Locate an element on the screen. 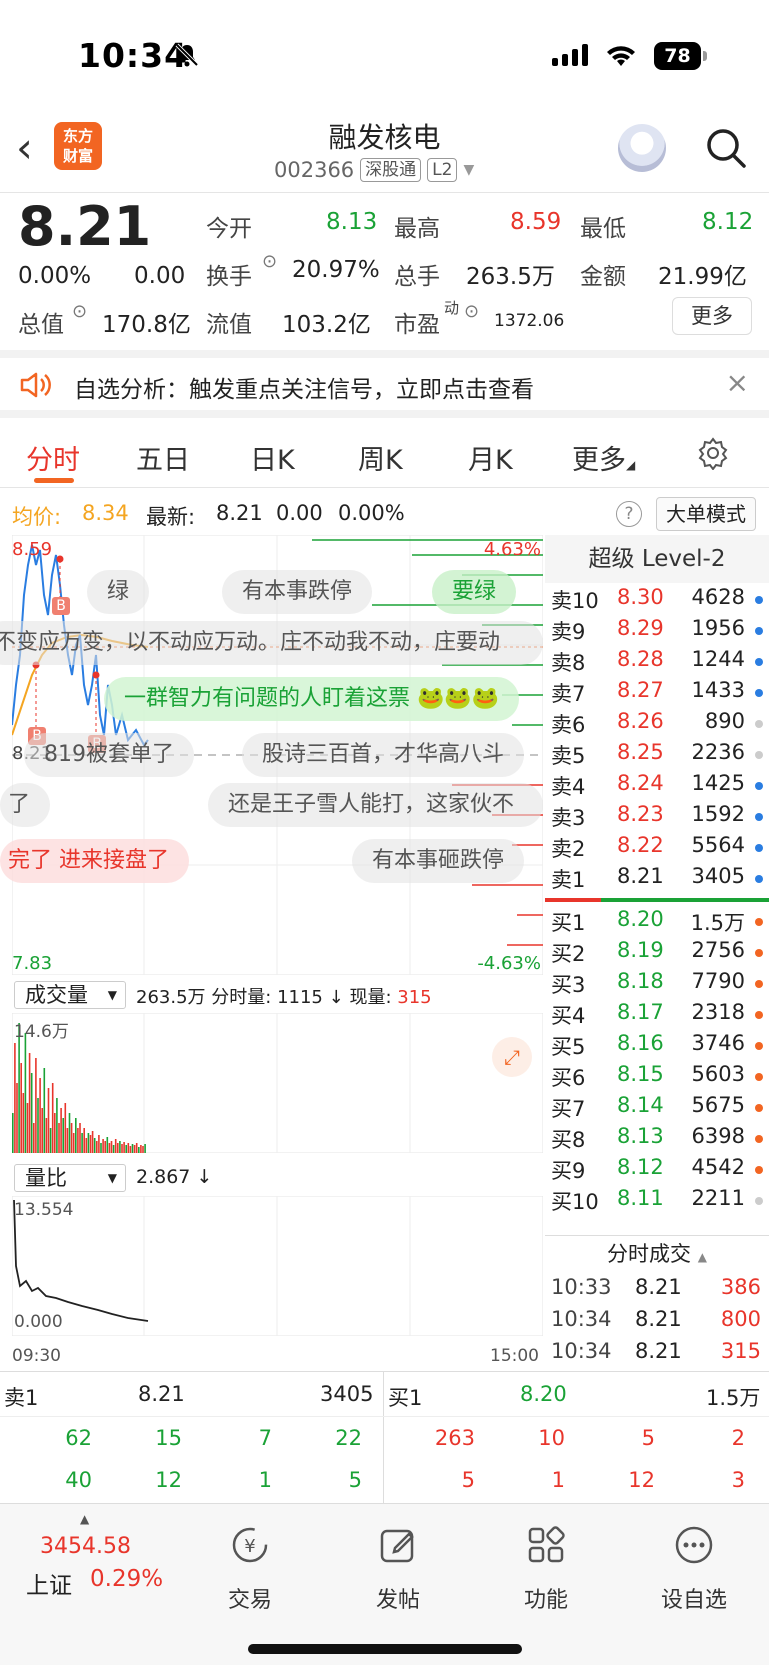  index-name: 上证 is located at coordinates (49, 1583).